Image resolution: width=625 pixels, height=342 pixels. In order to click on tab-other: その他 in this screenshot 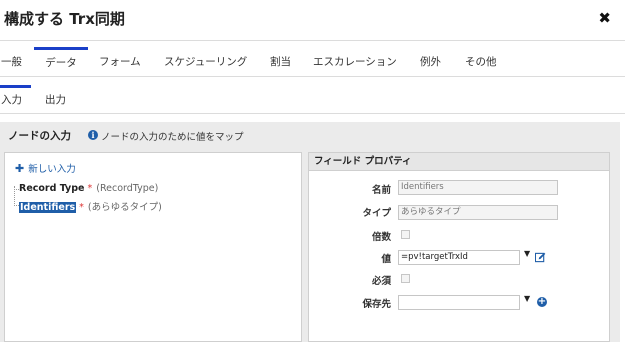, I will do `click(481, 61)`.